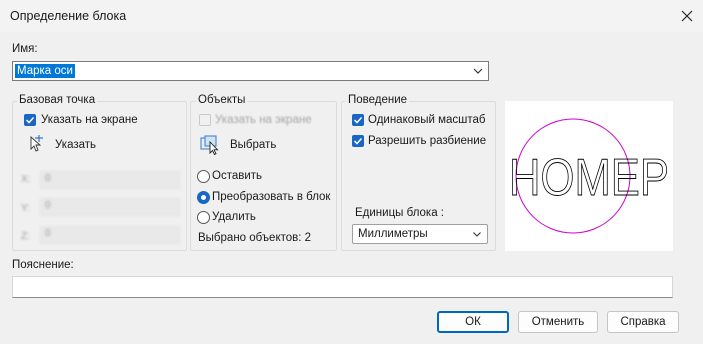 The height and width of the screenshot is (344, 703). I want to click on description-label: Пояснение:, so click(43, 265).